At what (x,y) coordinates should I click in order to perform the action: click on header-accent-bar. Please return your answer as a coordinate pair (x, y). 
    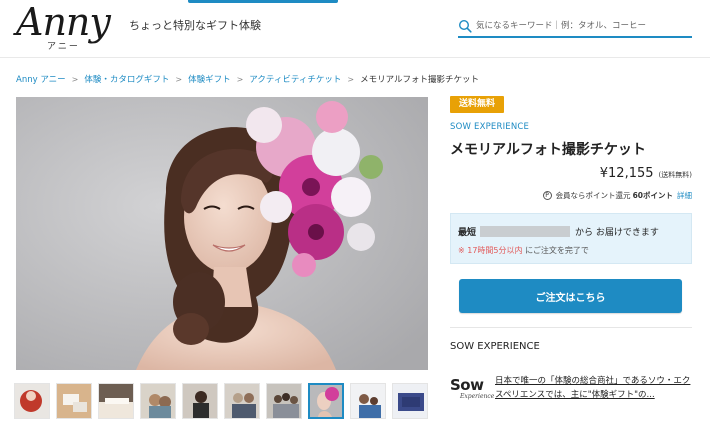
    Looking at the image, I should click on (263, 1).